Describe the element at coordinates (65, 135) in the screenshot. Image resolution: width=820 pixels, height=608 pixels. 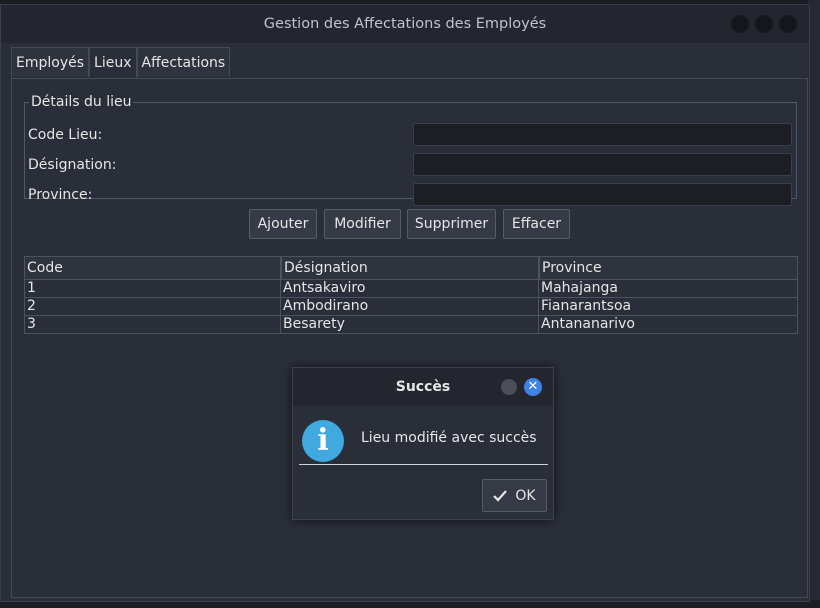
I see `code-lieu-label: Code Lieu:` at that location.